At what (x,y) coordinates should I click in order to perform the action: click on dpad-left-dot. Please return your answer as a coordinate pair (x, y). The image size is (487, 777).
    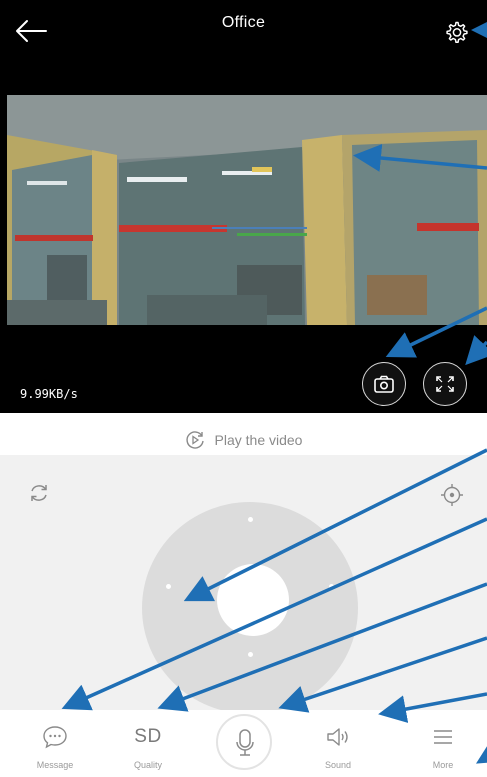
    Looking at the image, I should click on (168, 586).